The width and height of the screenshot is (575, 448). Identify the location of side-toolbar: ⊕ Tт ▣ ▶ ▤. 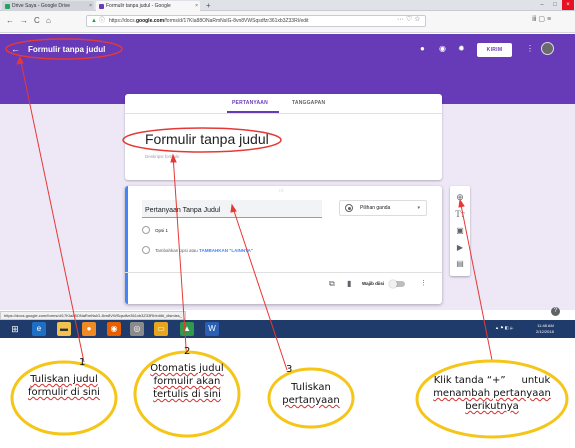
(460, 231).